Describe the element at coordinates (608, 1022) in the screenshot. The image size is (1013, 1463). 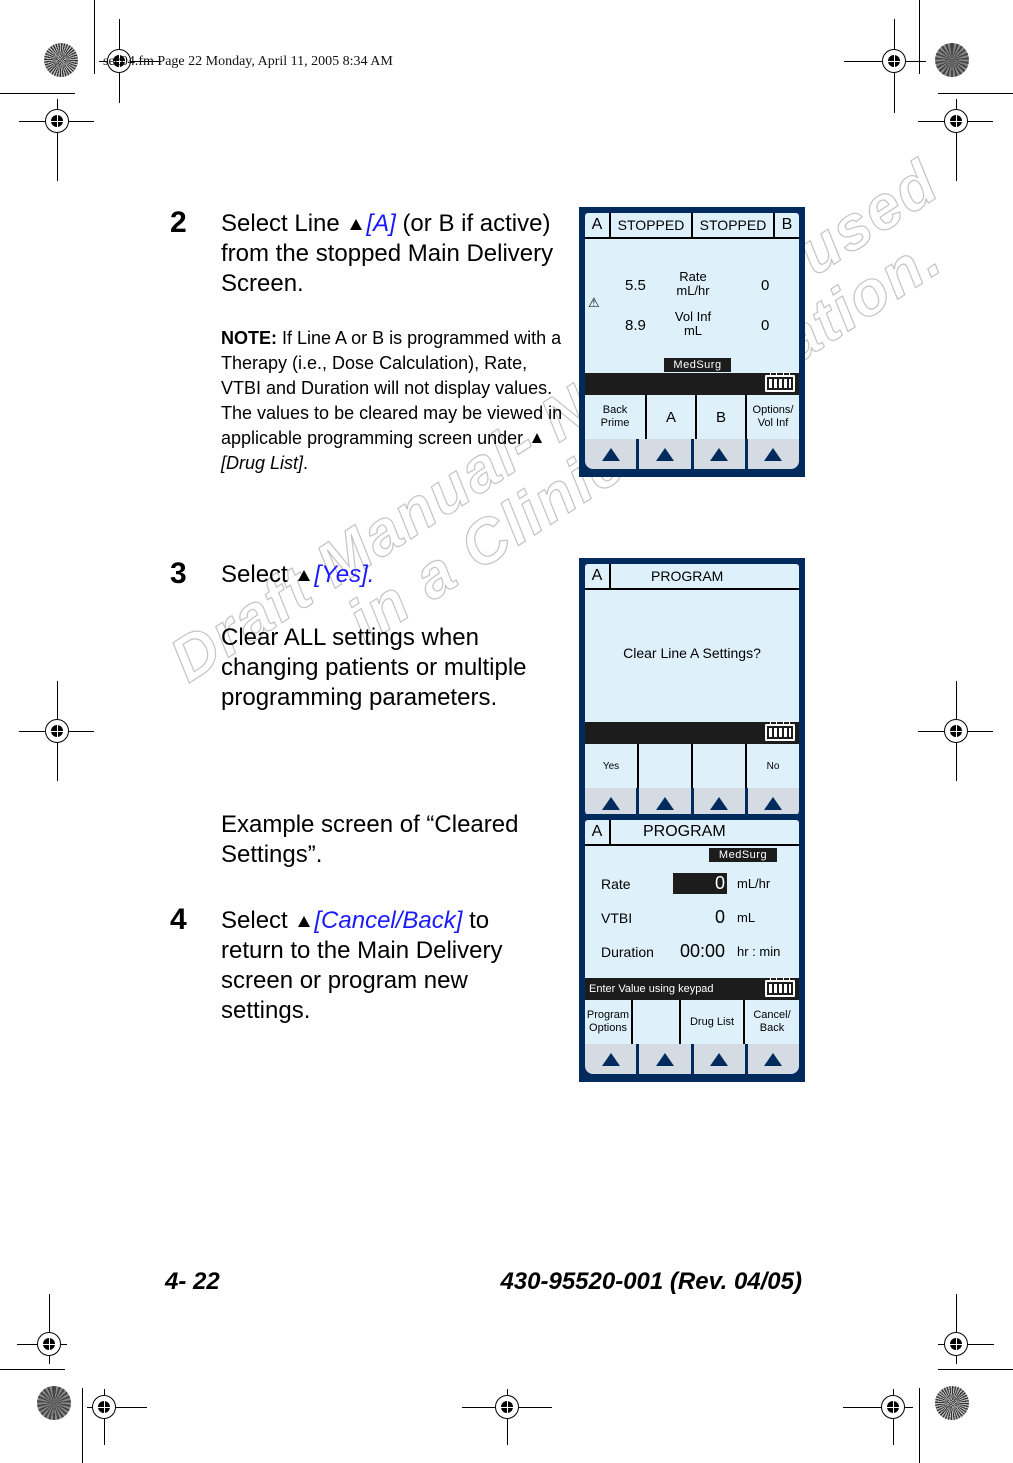
I see `softkey-program-options: Program Options` at that location.